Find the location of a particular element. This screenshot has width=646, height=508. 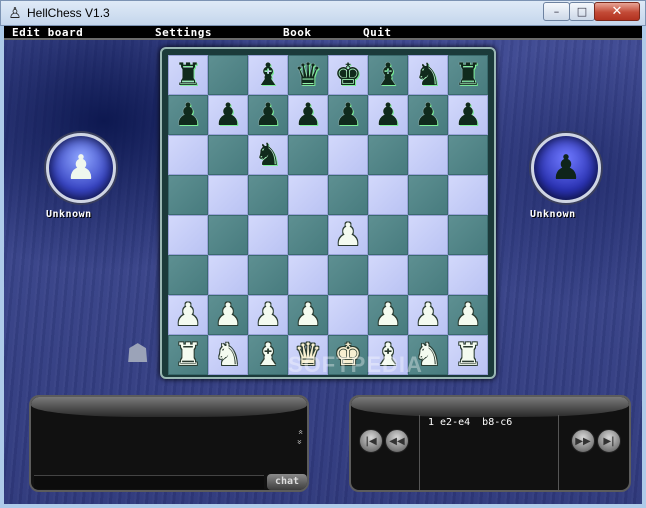

square-c1: ♝ is located at coordinates (268, 355).